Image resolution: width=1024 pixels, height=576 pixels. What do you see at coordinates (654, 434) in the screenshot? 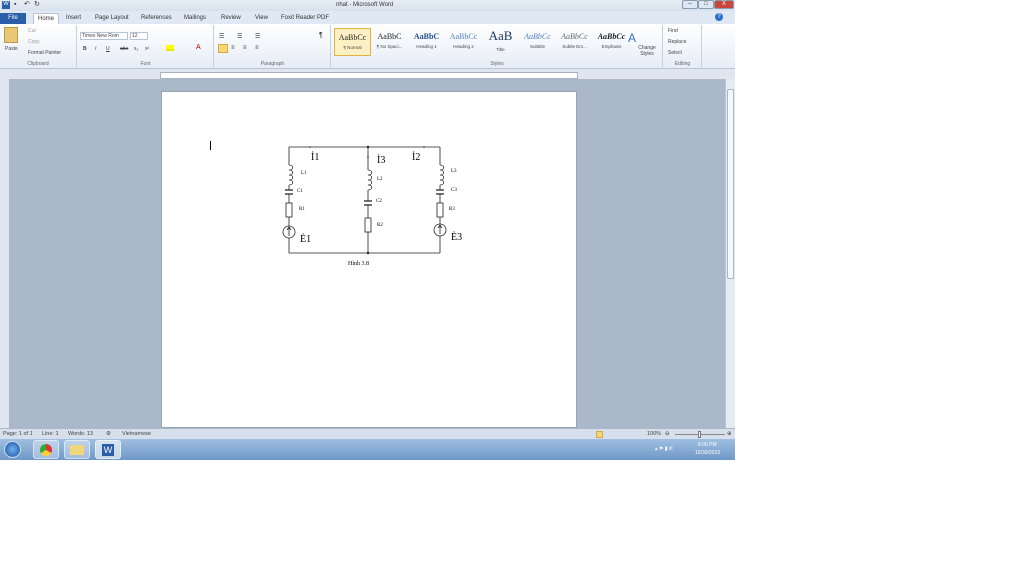
I see `zoom-level: 100%` at bounding box center [654, 434].